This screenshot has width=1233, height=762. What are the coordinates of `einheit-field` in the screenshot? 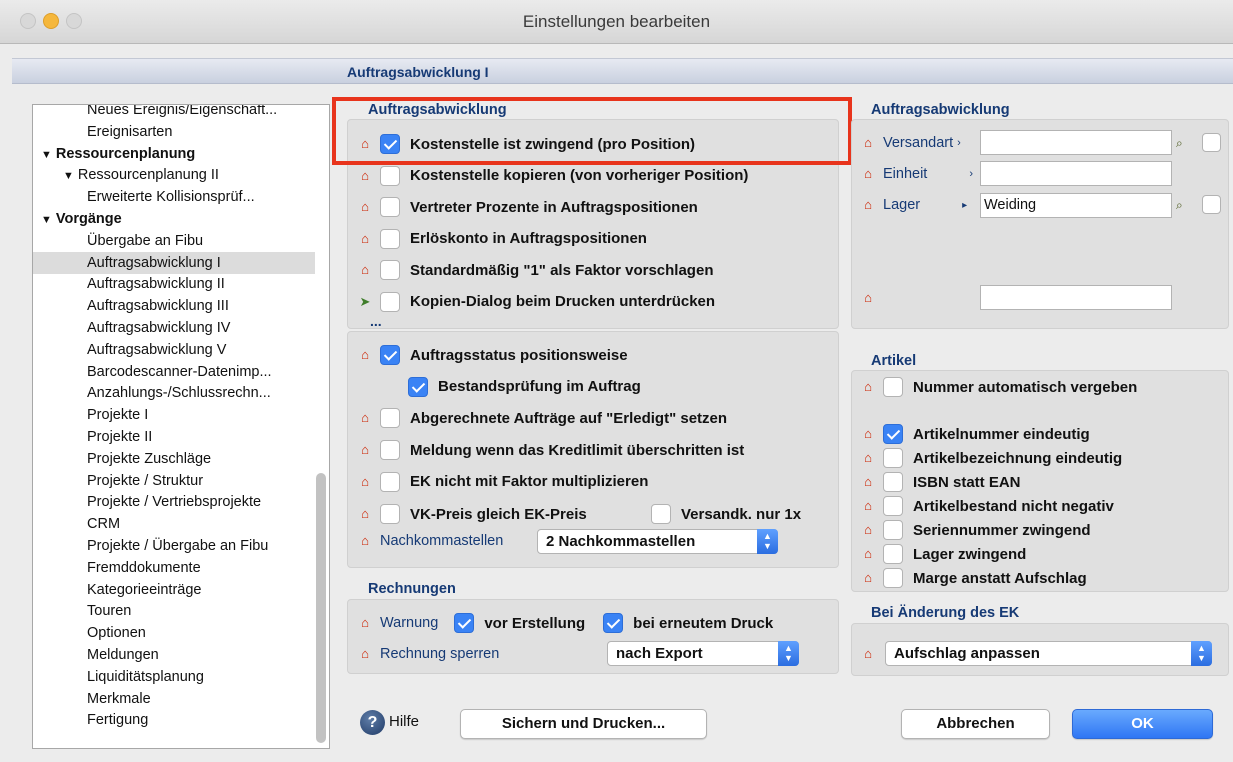 It's located at (1076, 173).